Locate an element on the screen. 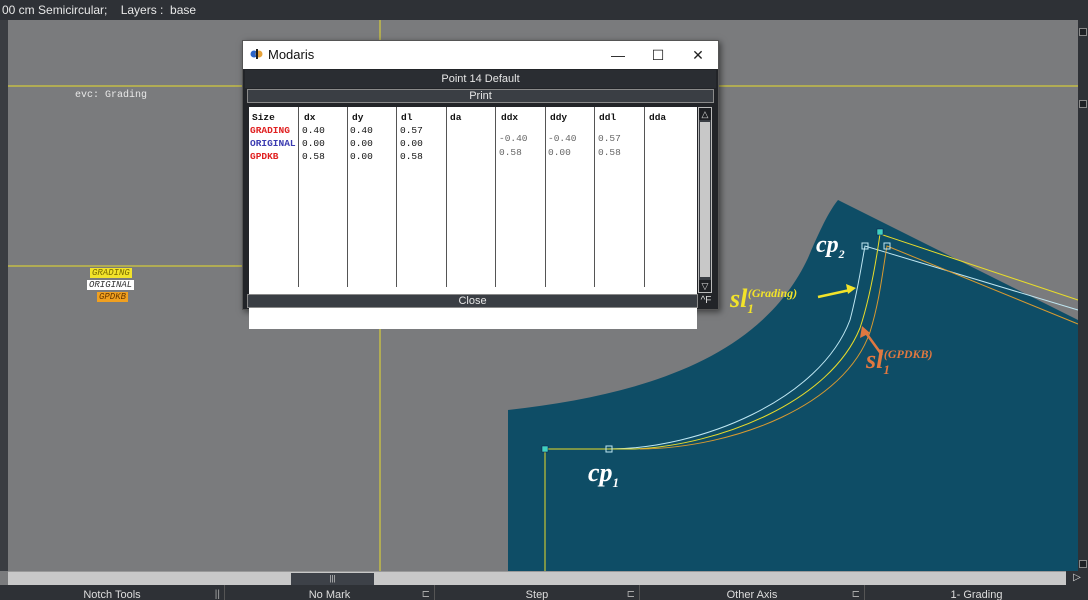  row-gpdkb-size: GPDKB is located at coordinates (264, 156).